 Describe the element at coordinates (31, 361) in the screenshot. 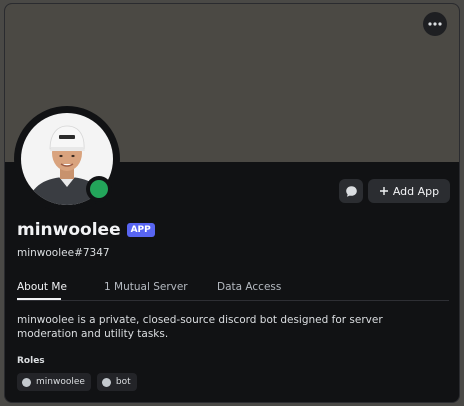

I see `roles-heading: Roles` at that location.